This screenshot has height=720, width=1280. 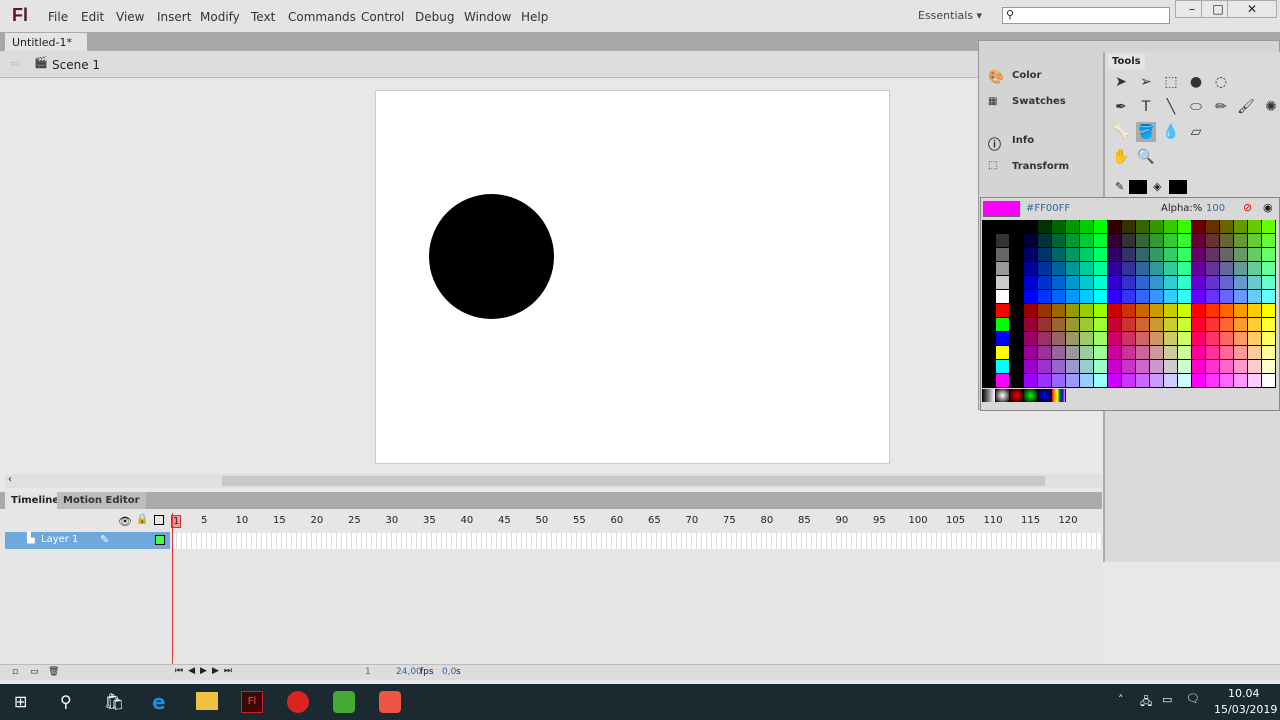 I want to click on outline-icon, so click(x=159, y=520).